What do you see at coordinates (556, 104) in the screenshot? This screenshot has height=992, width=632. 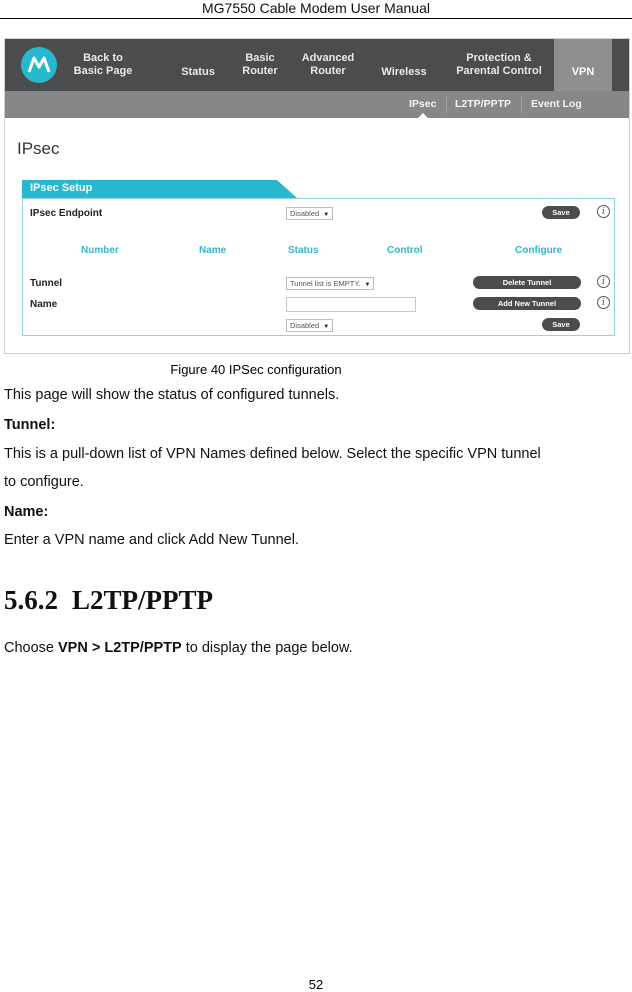 I see `subnav-event-log: Event Log` at bounding box center [556, 104].